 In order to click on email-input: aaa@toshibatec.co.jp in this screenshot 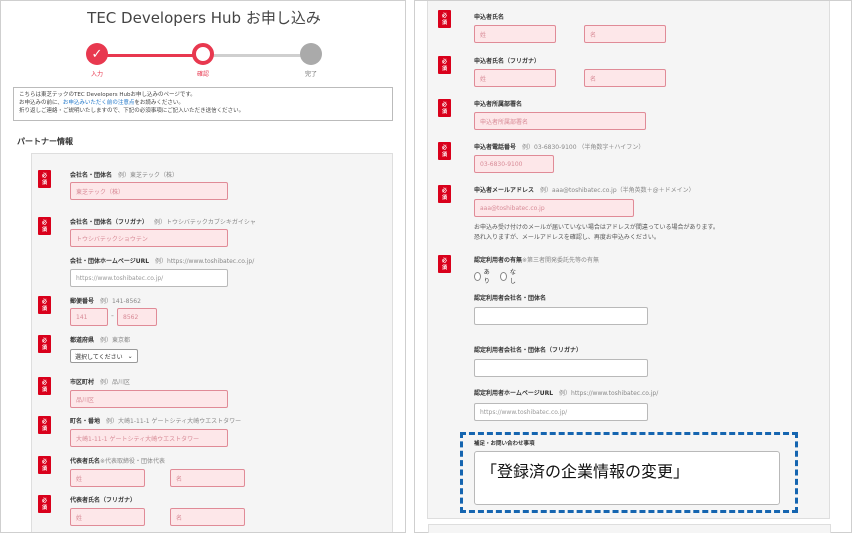, I will do `click(554, 208)`.